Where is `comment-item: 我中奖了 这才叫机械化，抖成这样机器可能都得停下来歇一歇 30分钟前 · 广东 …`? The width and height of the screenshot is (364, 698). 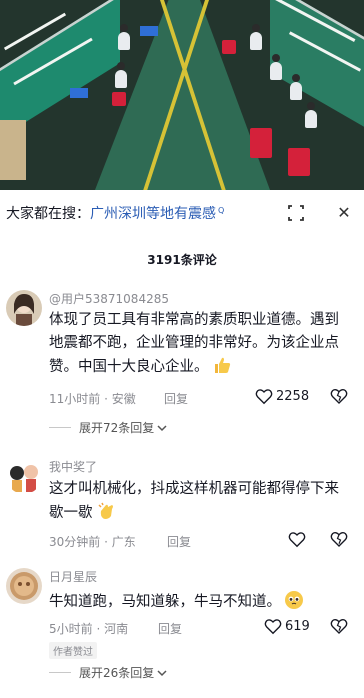 comment-item: 我中奖了 这才叫机械化，抖成这样机器可能都得停下来歇一歇 30分钟前 · 广东 … is located at coordinates (182, 506).